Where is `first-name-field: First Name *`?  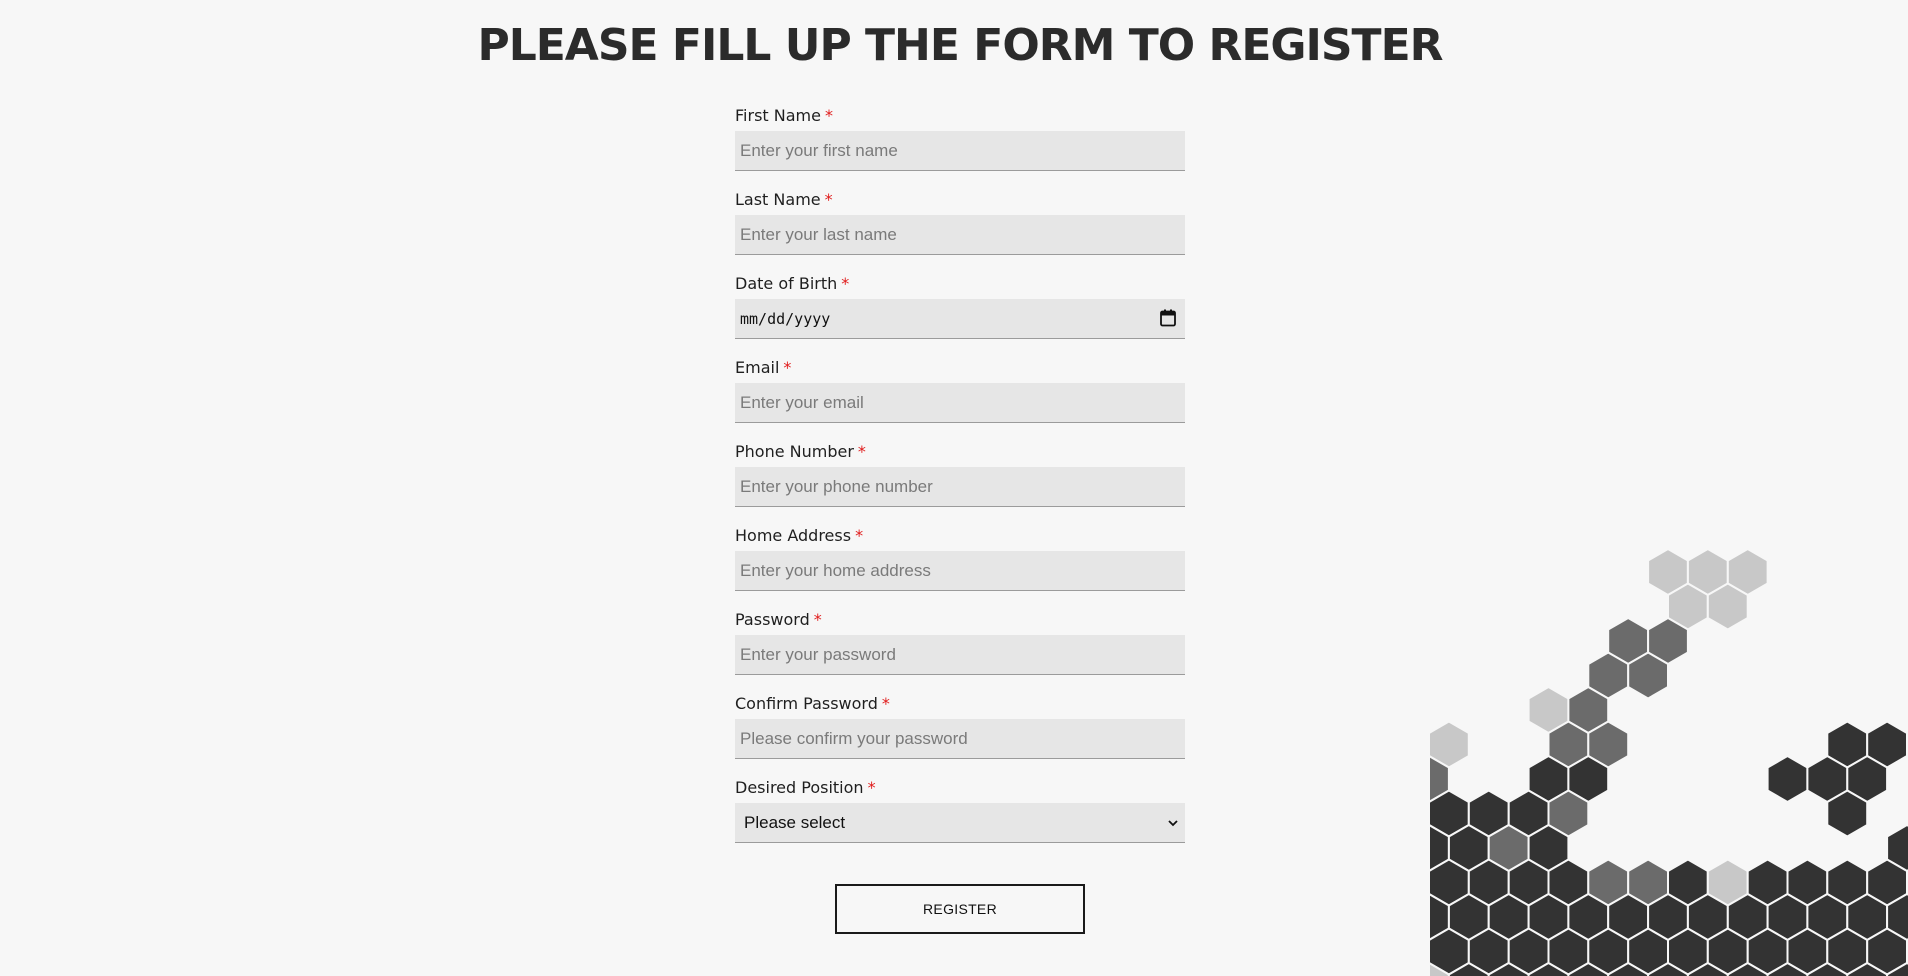
first-name-field: First Name * is located at coordinates (960, 146).